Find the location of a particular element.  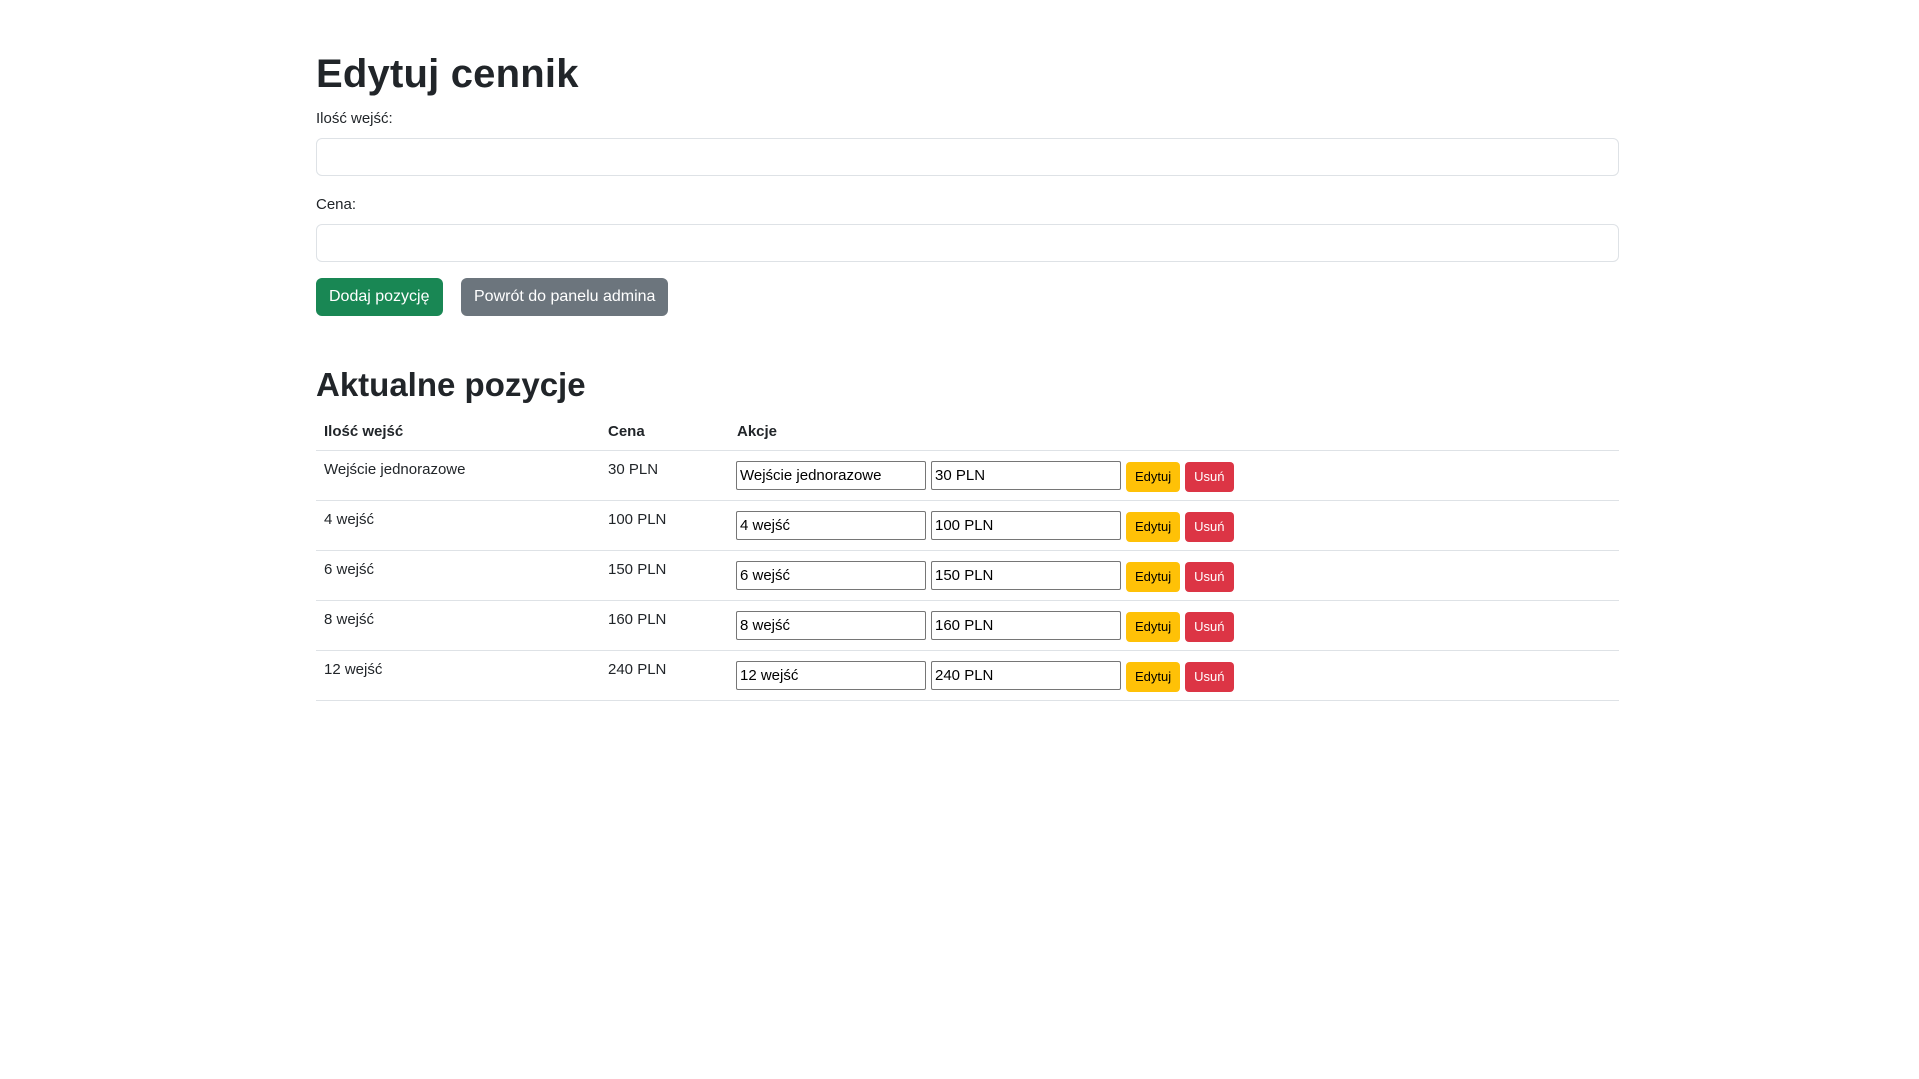

header-entries: Ilość wejść is located at coordinates (458, 431).